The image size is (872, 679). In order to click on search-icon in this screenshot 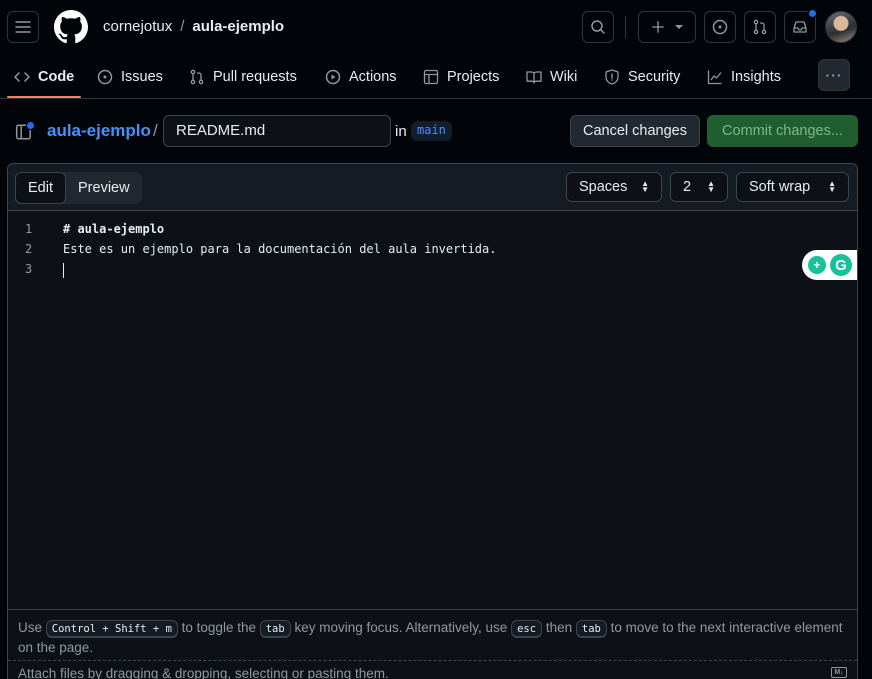, I will do `click(598, 27)`.